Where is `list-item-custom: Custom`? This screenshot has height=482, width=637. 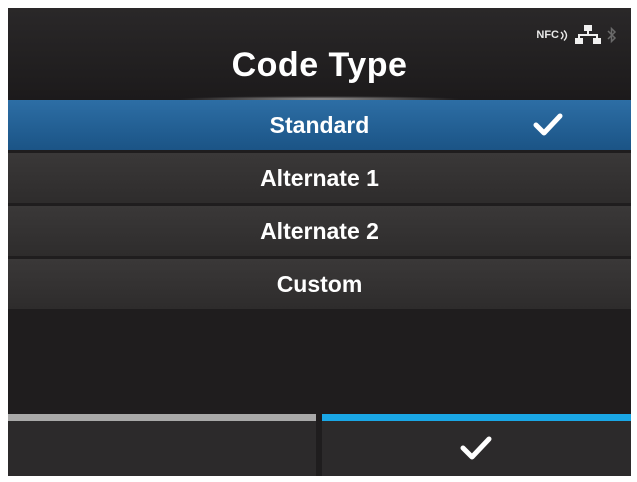 list-item-custom: Custom is located at coordinates (319, 284).